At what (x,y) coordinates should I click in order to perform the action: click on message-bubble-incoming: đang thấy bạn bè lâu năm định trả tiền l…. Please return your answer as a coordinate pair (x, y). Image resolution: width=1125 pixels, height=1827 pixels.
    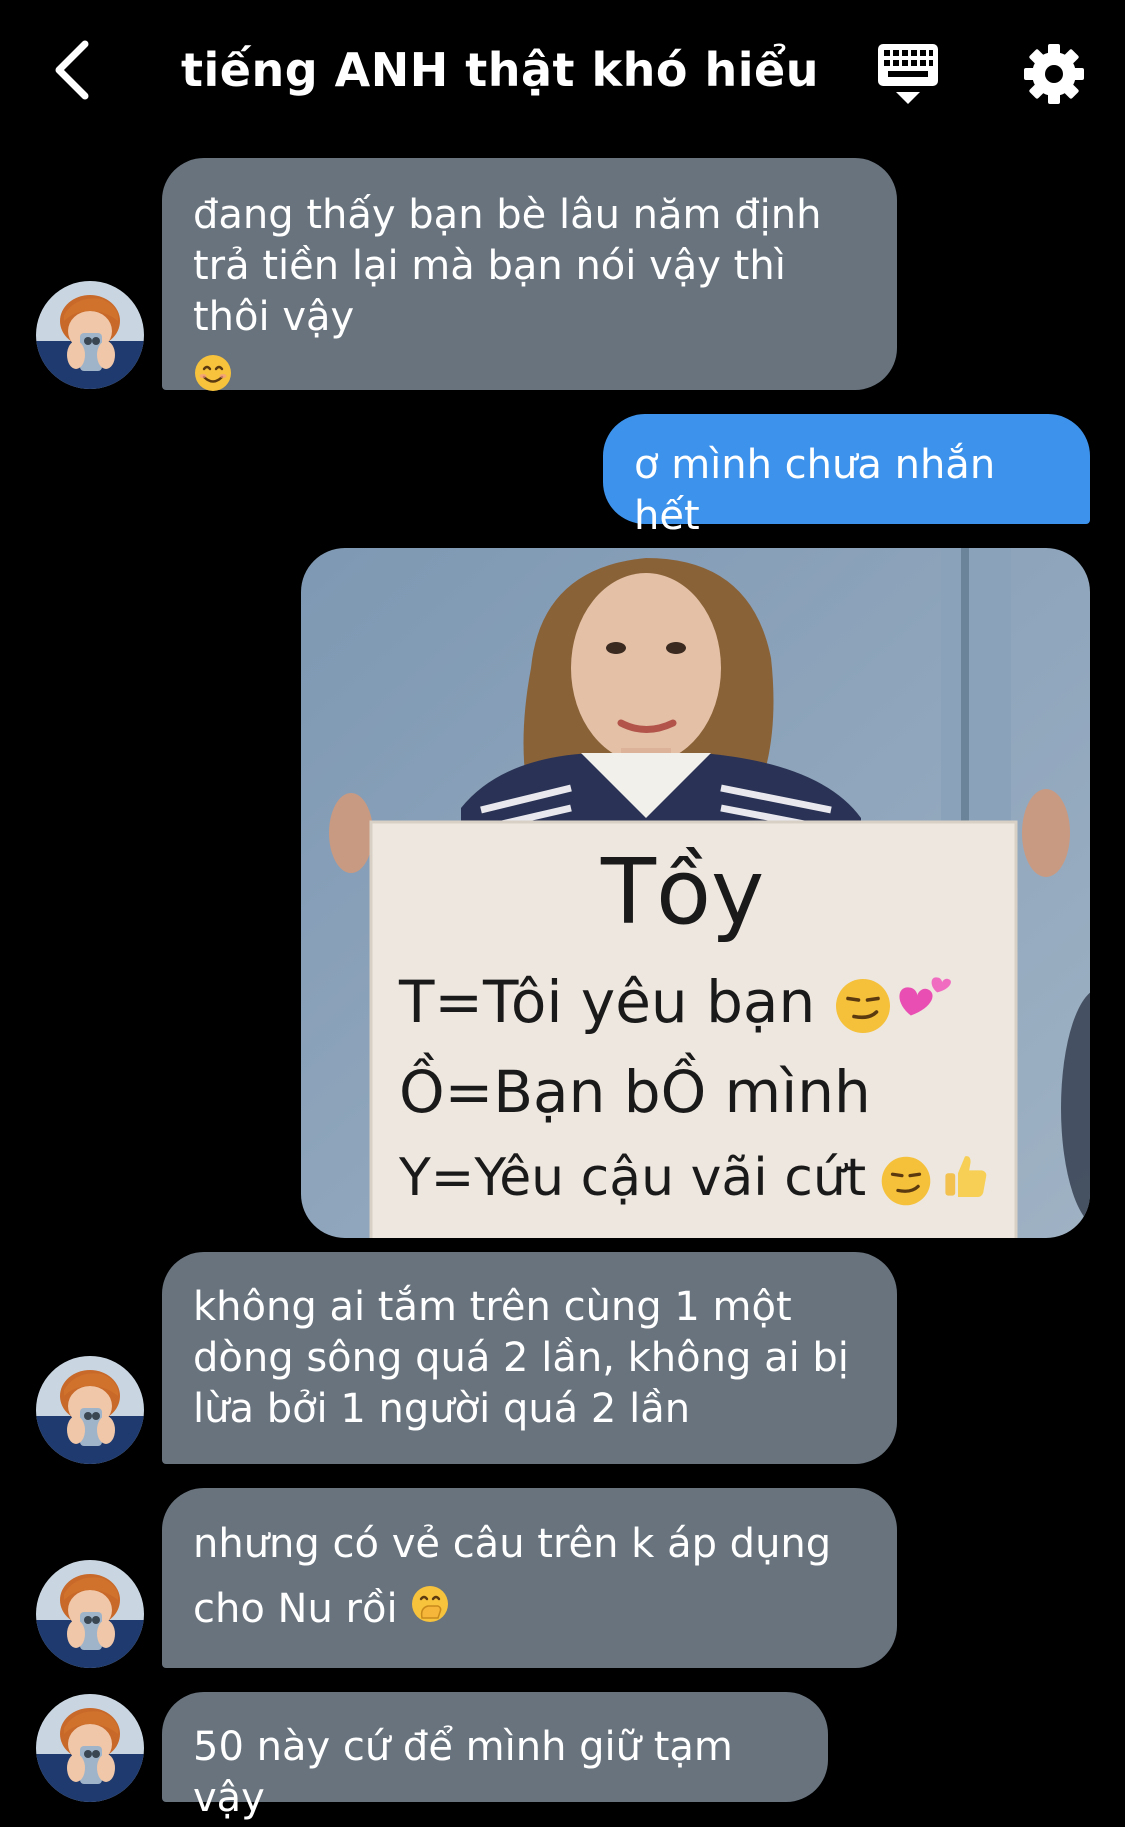
    Looking at the image, I should click on (529, 274).